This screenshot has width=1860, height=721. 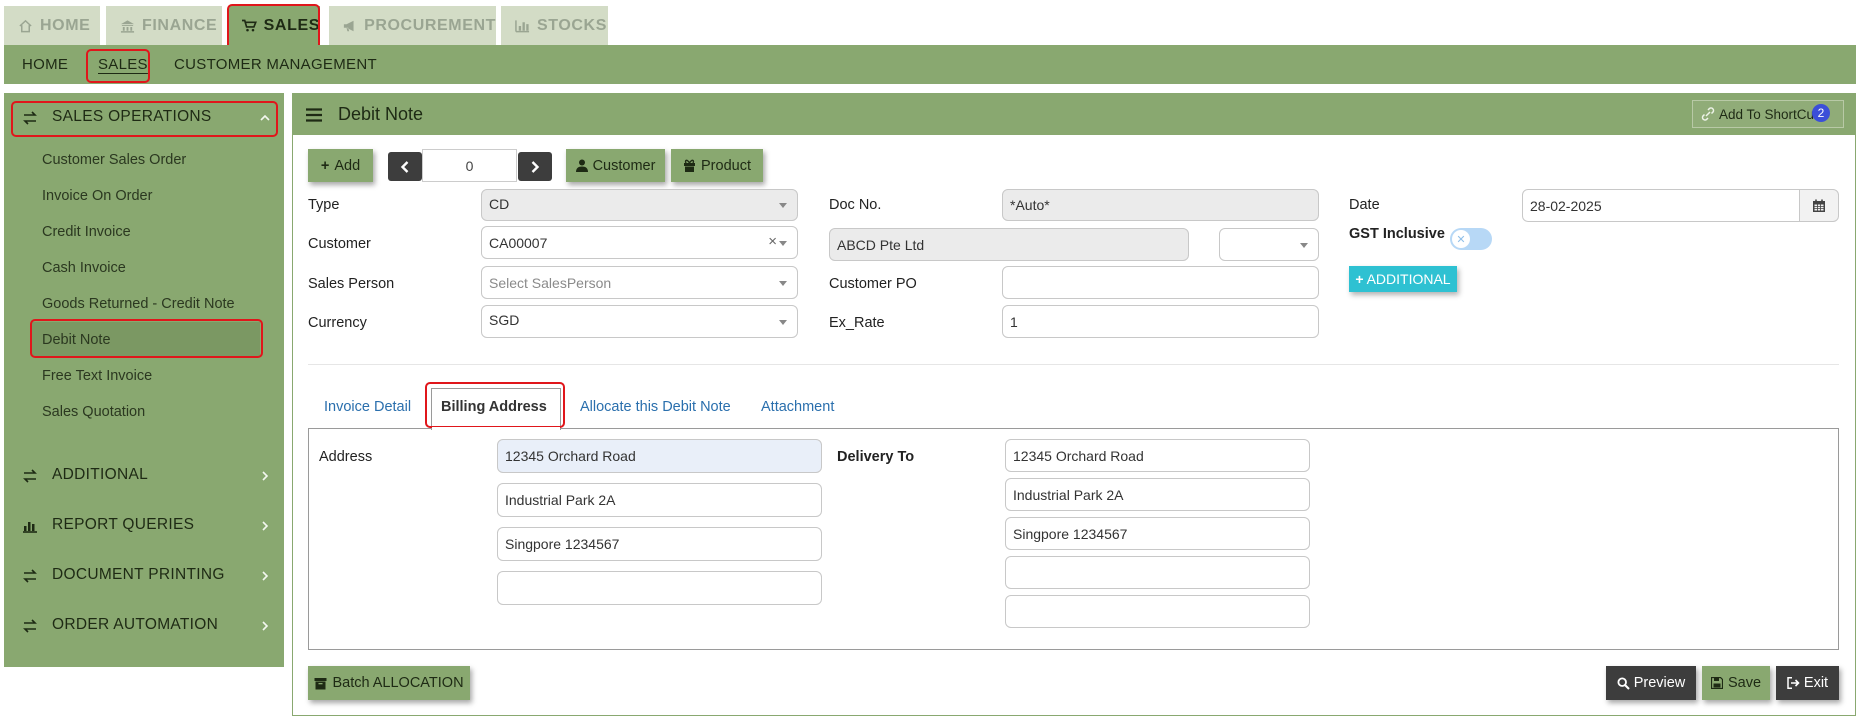 What do you see at coordinates (1160, 282) in the screenshot?
I see `customer-po-input` at bounding box center [1160, 282].